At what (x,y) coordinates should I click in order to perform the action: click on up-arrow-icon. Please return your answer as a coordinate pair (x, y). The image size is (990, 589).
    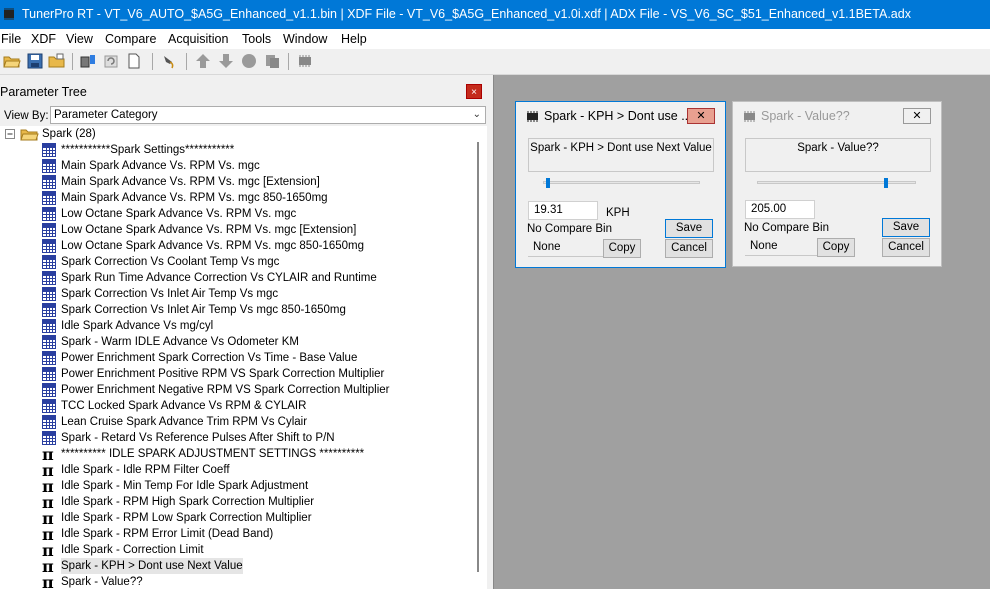
    Looking at the image, I should click on (203, 61).